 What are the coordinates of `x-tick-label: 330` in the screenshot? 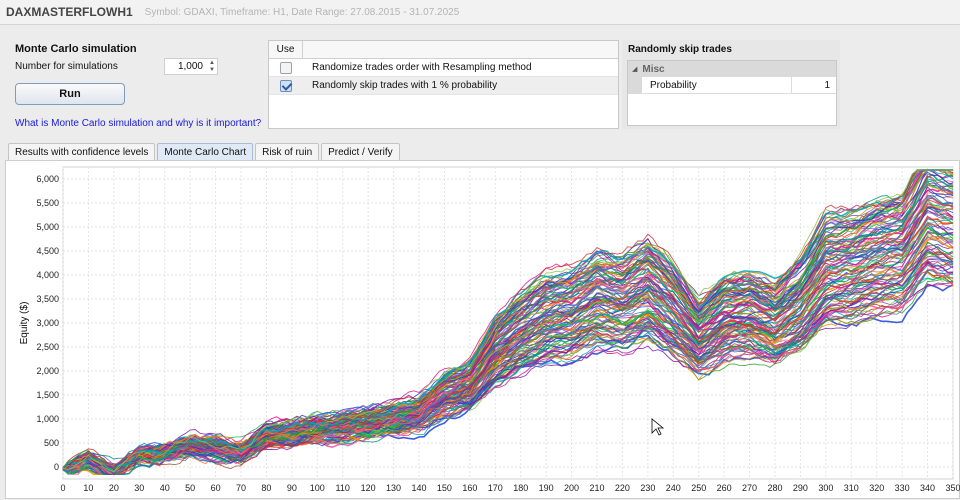 It's located at (902, 488).